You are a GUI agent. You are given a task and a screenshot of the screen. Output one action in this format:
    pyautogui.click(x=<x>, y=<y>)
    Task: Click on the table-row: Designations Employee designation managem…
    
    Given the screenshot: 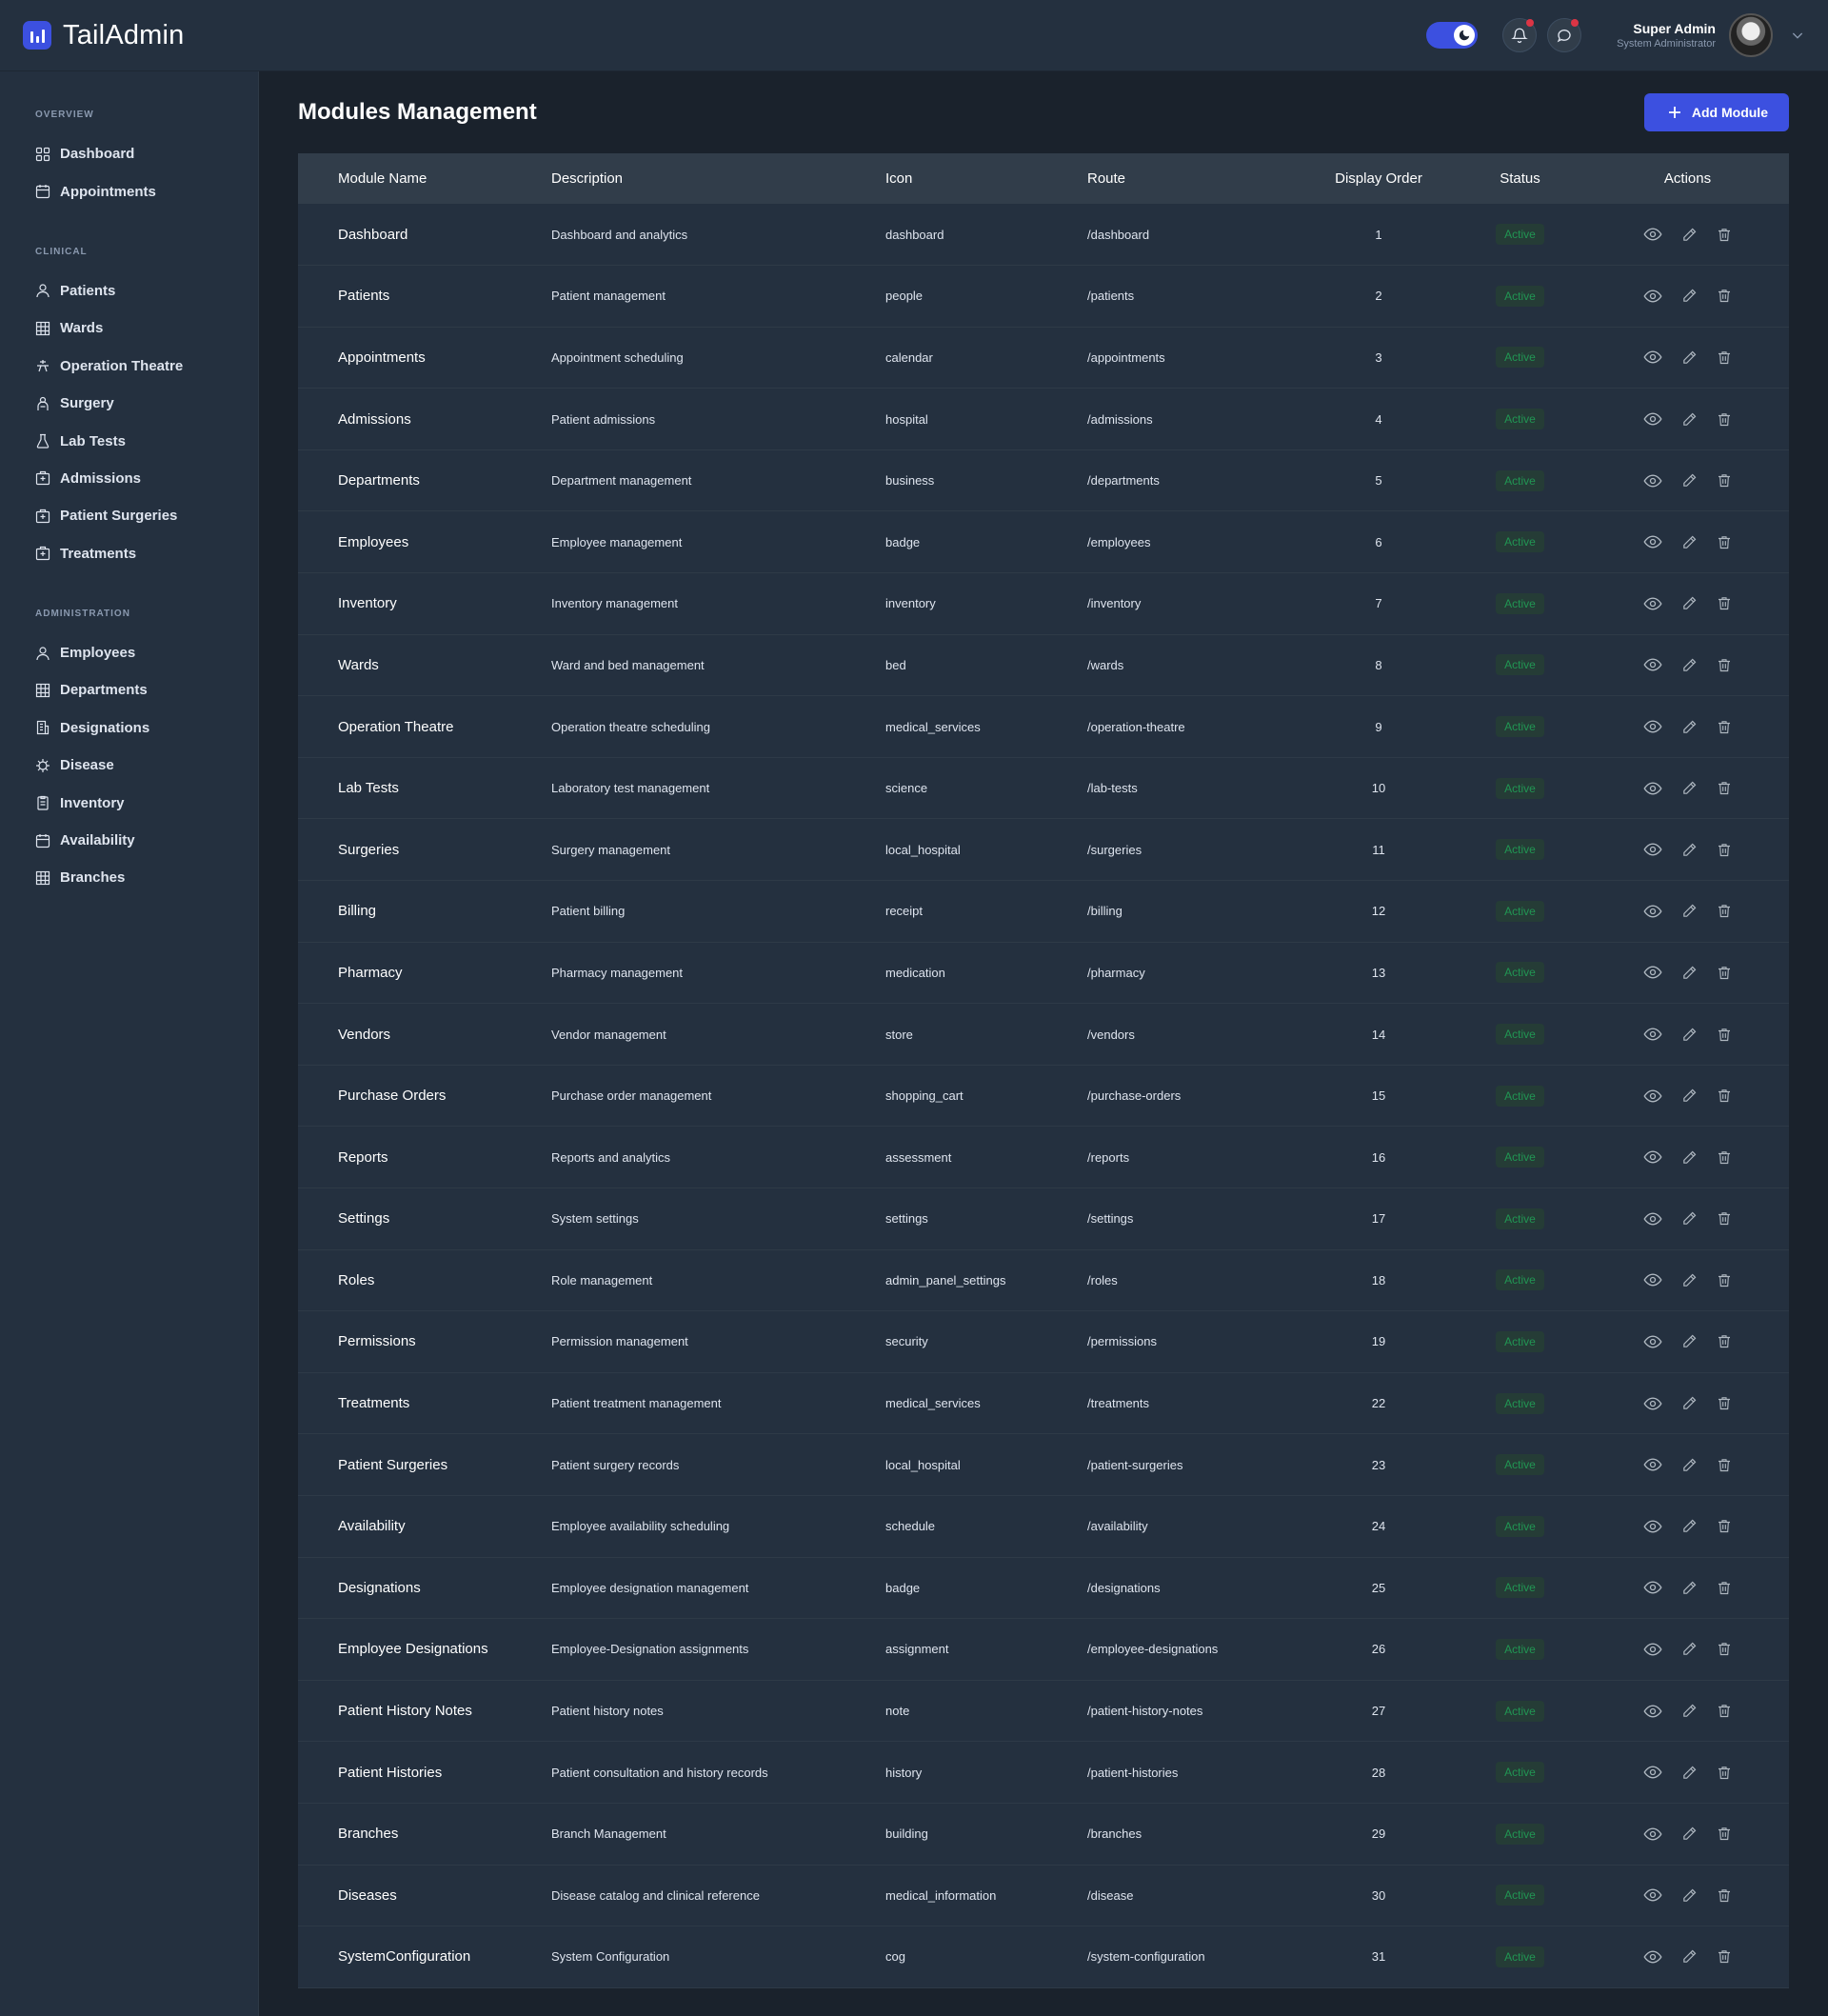 What is the action you would take?
    pyautogui.click(x=1043, y=1588)
    